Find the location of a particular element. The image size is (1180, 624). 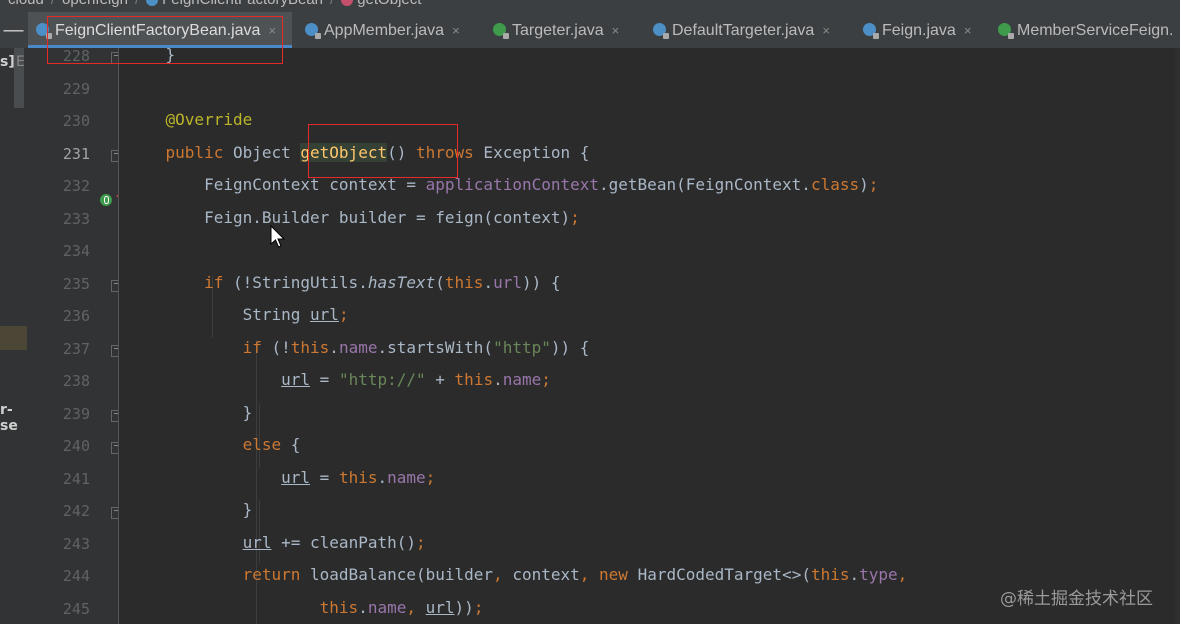

breadcrumb-item: FeignClientFactoryBean is located at coordinates (242, 4).